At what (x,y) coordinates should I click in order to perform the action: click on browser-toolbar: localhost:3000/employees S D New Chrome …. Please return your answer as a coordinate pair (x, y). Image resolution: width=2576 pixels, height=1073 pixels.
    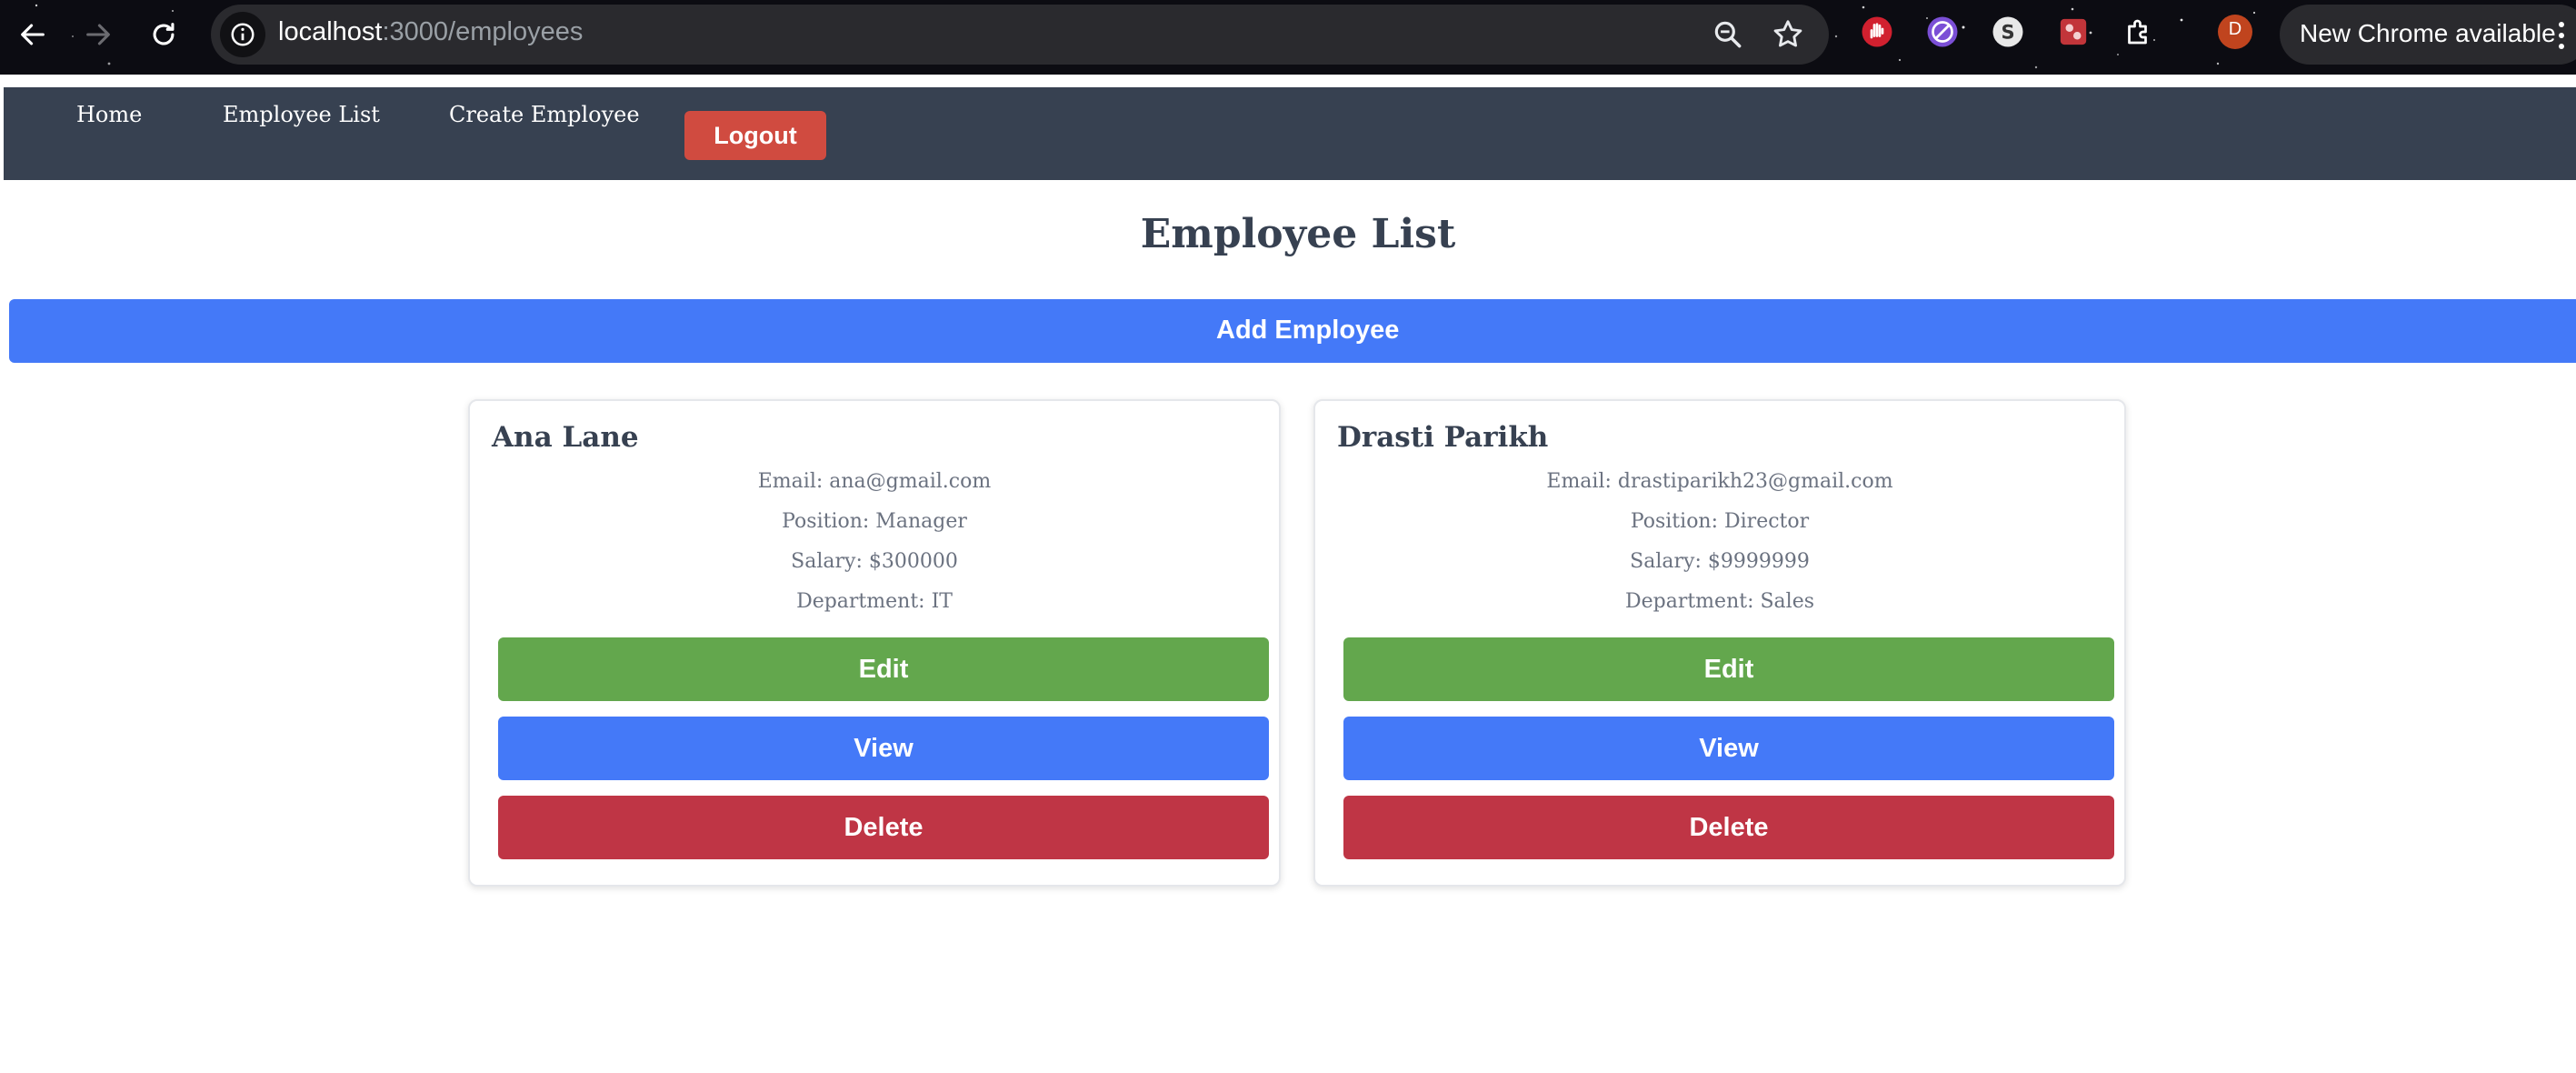
    Looking at the image, I should click on (1288, 37).